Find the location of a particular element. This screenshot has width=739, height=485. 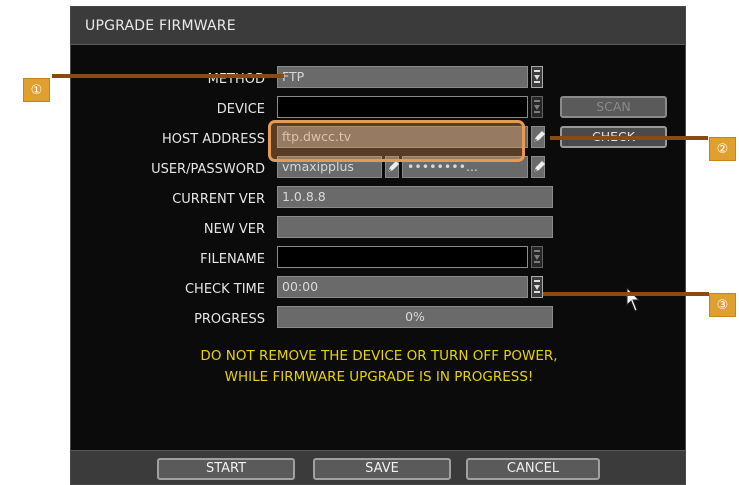

progress-bar: 0% is located at coordinates (415, 317).